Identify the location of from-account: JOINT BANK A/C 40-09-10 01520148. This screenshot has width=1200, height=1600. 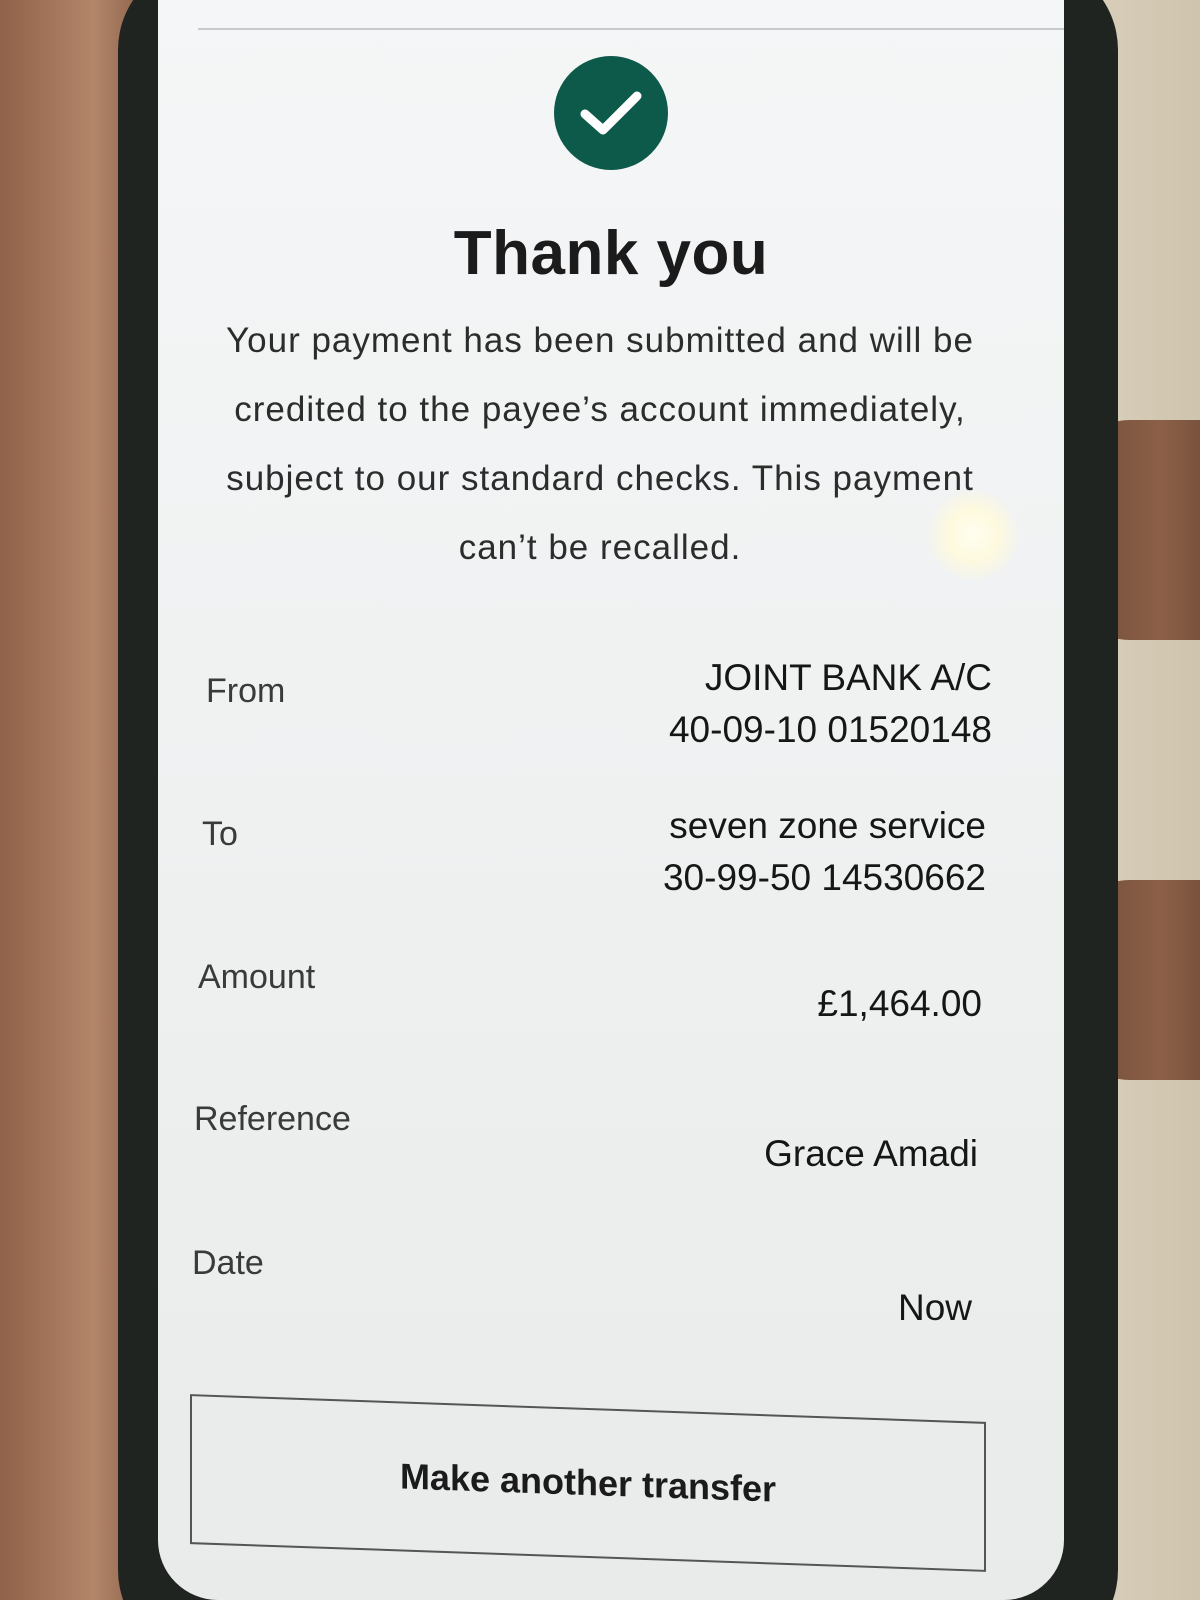
(830, 704).